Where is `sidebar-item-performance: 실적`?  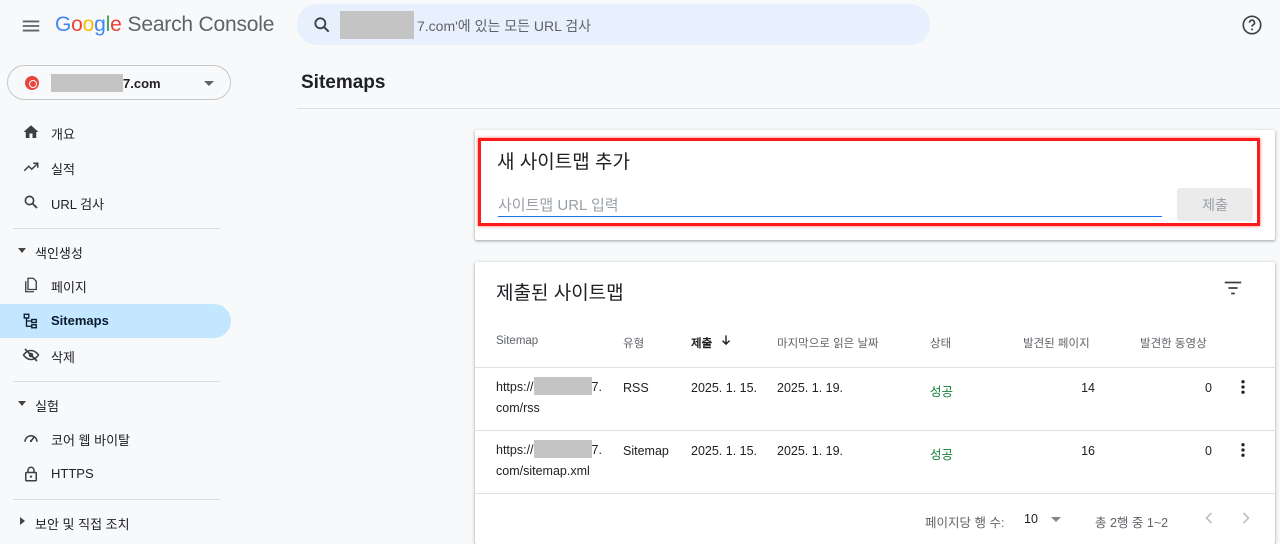
sidebar-item-performance: 실적 is located at coordinates (115, 167).